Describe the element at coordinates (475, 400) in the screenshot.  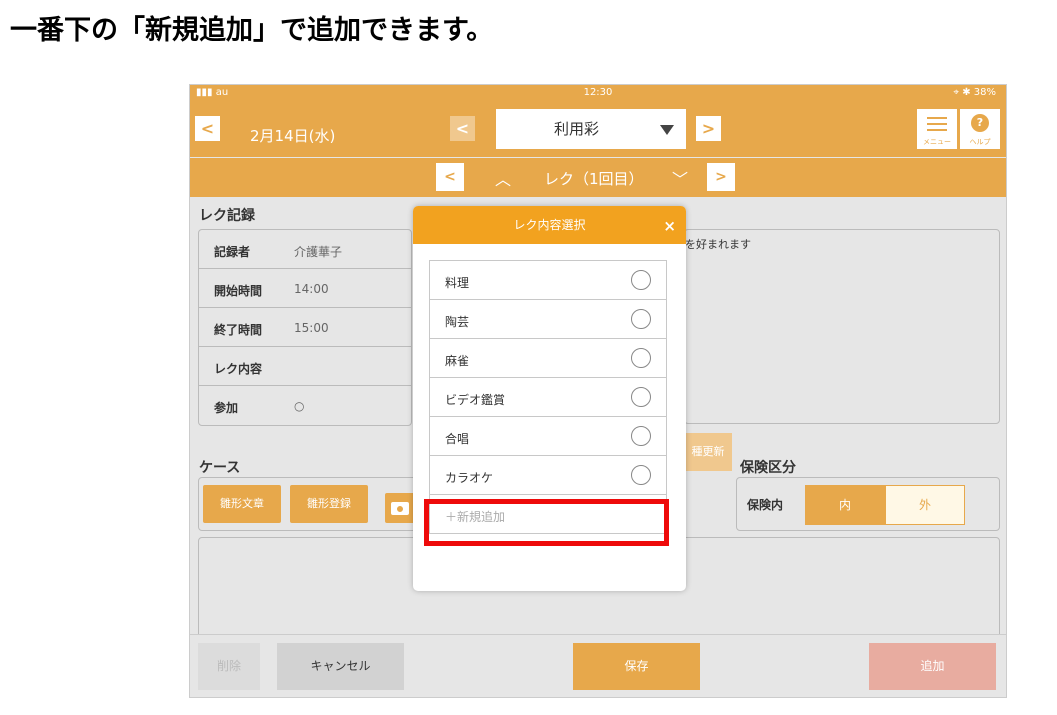
I see `option-label: ビデオ鑑賞` at that location.